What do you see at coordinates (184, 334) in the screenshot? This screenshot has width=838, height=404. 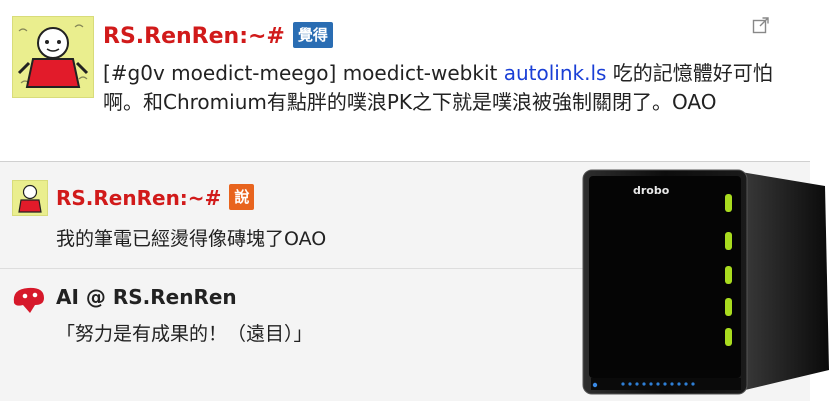 I see `response-text: 「努力是有成果的！（遠目）」` at bounding box center [184, 334].